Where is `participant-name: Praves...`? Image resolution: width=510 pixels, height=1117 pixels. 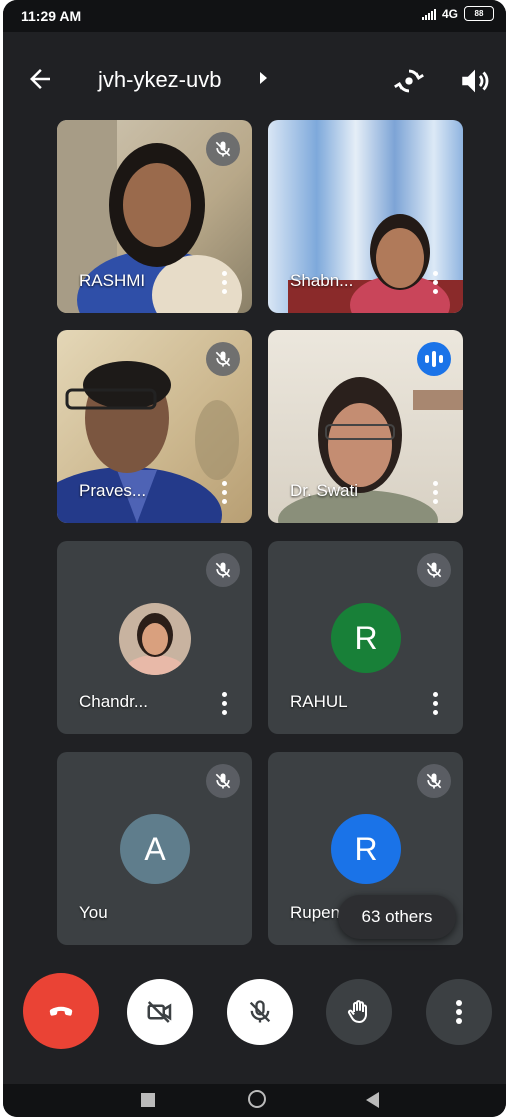
participant-name: Praves... is located at coordinates (113, 490).